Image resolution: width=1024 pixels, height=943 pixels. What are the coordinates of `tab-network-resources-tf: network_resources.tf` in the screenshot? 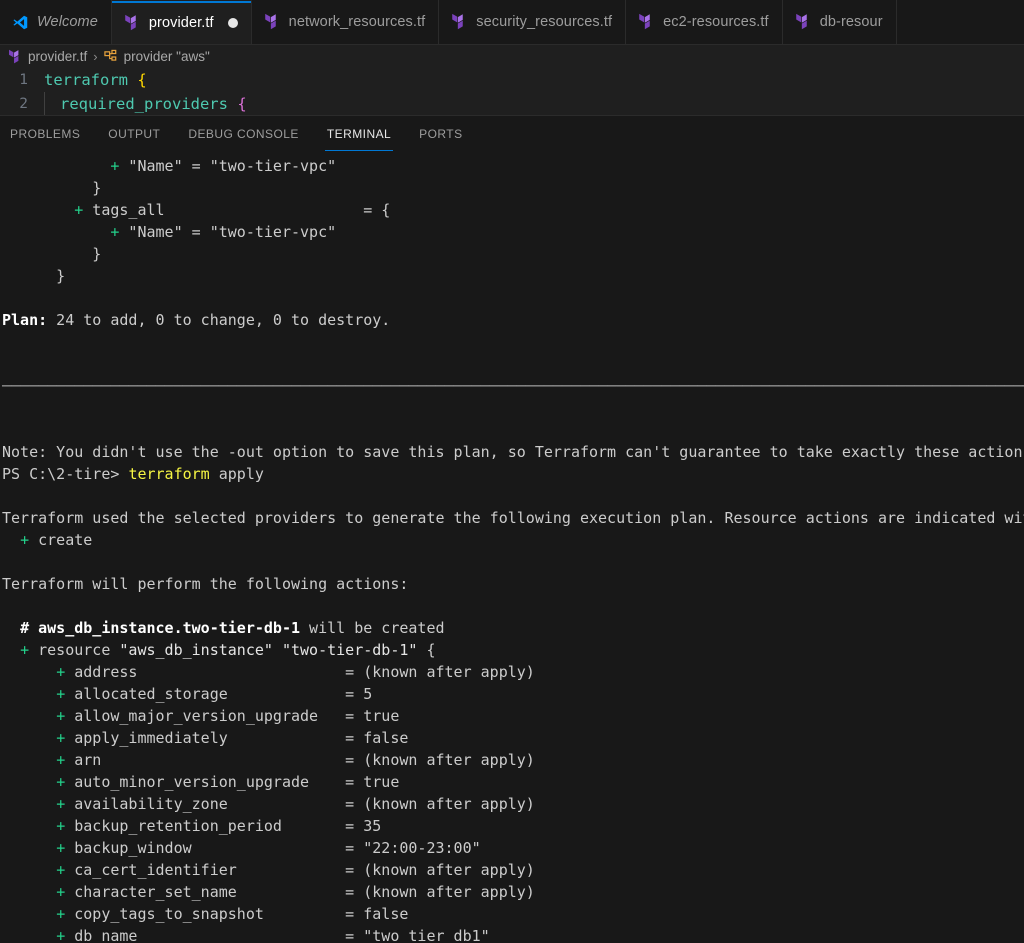 It's located at (345, 22).